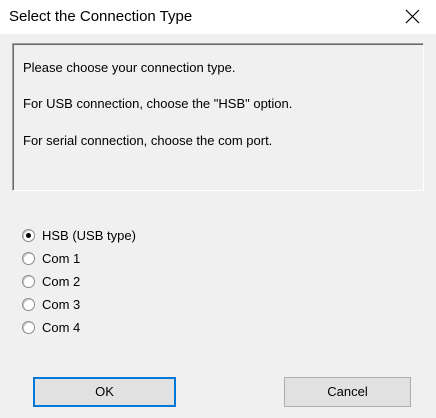 The height and width of the screenshot is (418, 436). Describe the element at coordinates (129, 67) in the screenshot. I see `instruction-line: Please choose your connection type.` at that location.